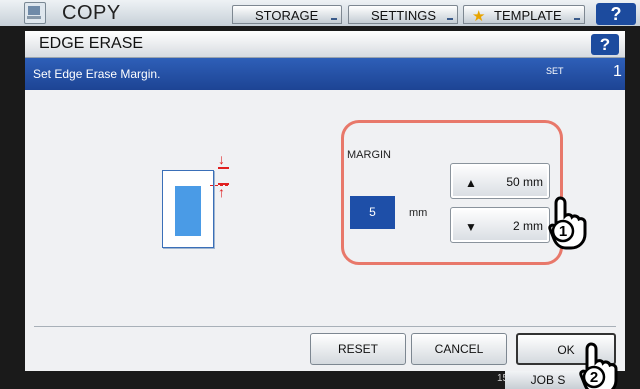 Image resolution: width=640 pixels, height=389 pixels. What do you see at coordinates (528, 226) in the screenshot?
I see `min-value-label: 2 mm` at bounding box center [528, 226].